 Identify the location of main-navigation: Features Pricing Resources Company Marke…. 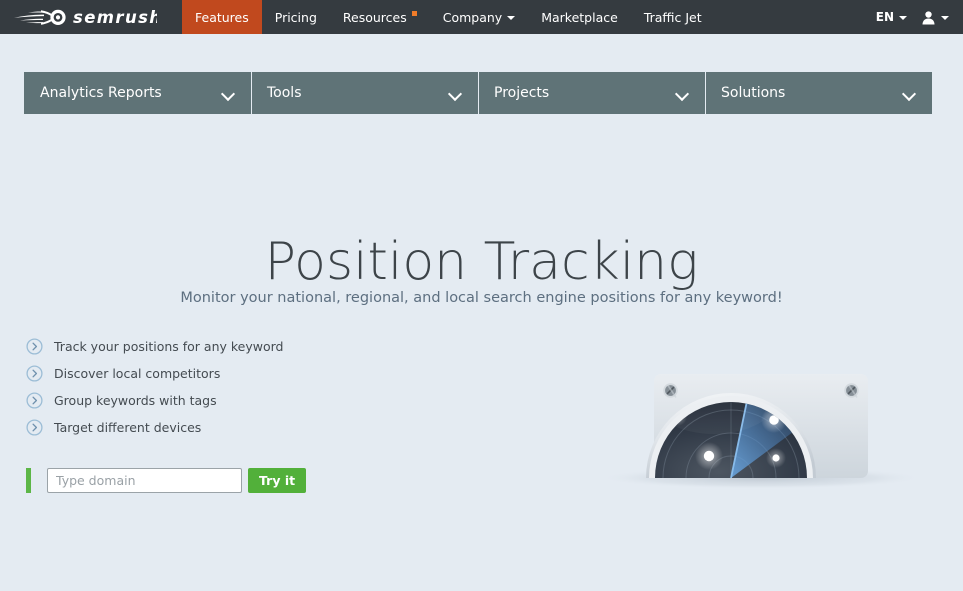
(448, 17).